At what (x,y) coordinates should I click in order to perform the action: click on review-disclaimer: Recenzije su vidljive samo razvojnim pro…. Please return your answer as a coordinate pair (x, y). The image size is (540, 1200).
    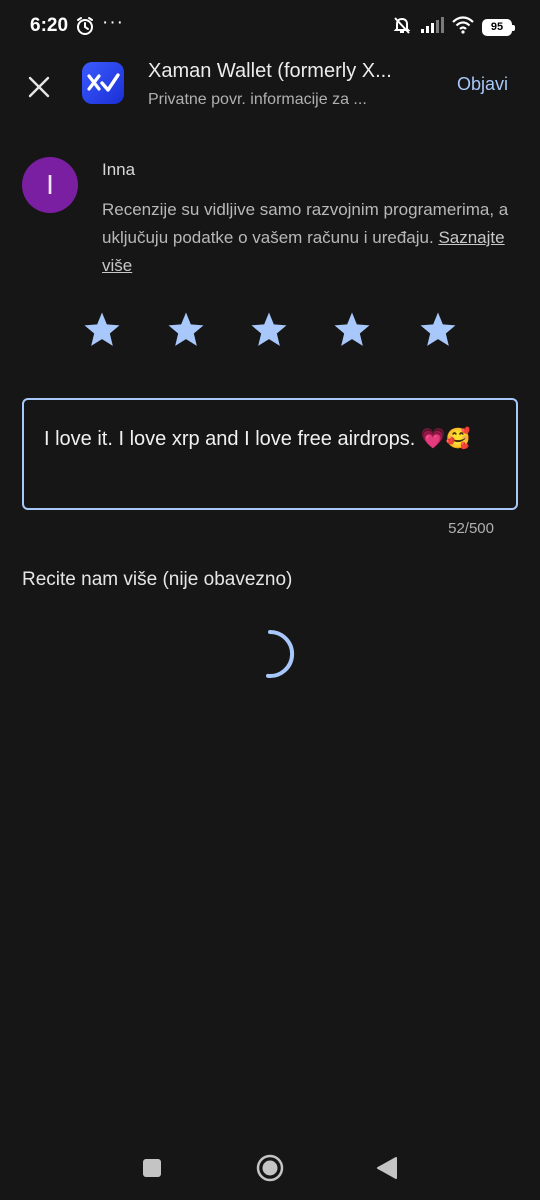
    Looking at the image, I should click on (307, 238).